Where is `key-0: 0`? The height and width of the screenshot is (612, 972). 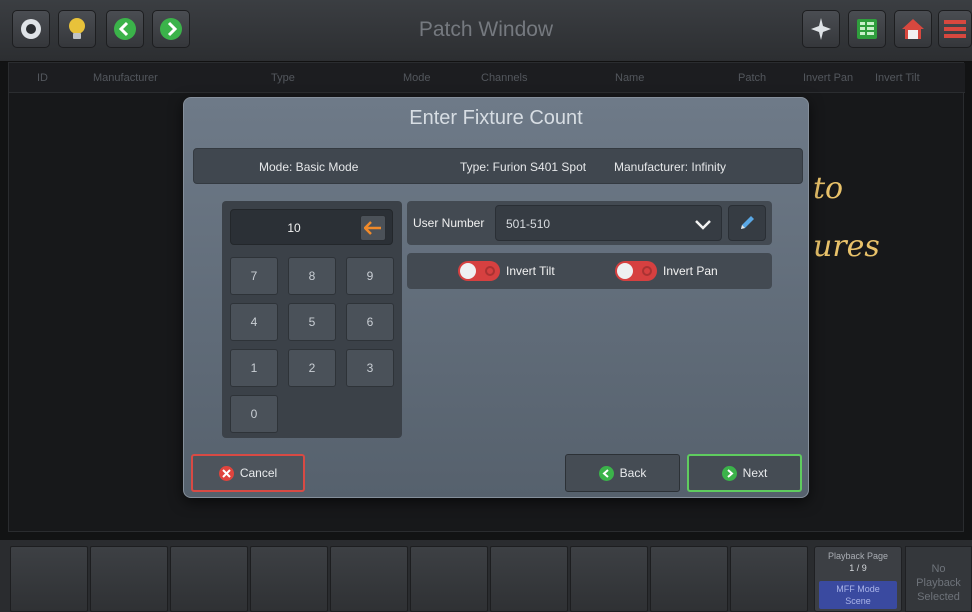
key-0: 0 is located at coordinates (254, 414).